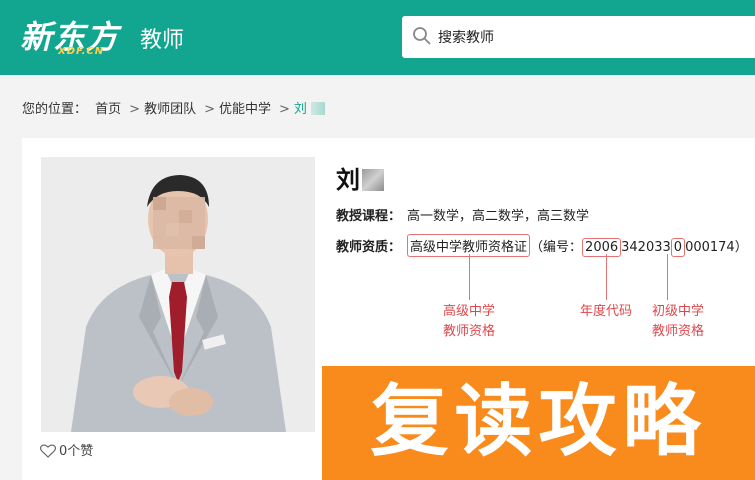  Describe the element at coordinates (678, 247) in the screenshot. I see `number-level-code: 0` at that location.